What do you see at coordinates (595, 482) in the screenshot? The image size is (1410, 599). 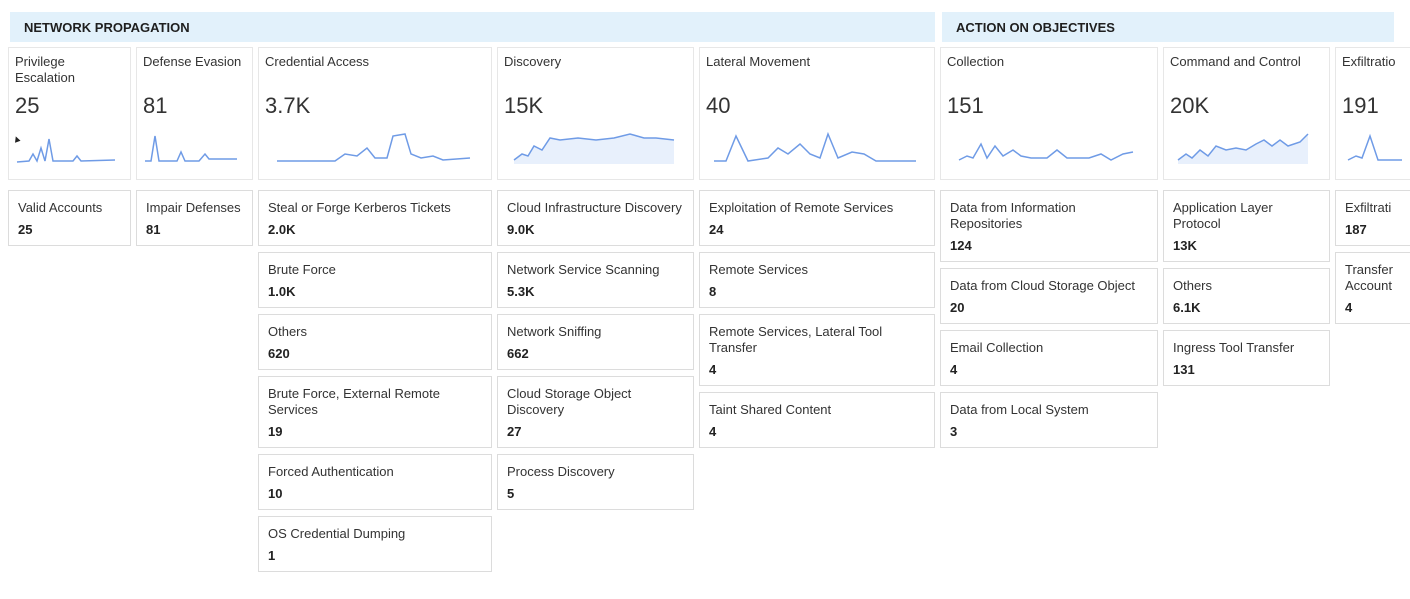 I see `technique-card: Process Discovery 5` at bounding box center [595, 482].